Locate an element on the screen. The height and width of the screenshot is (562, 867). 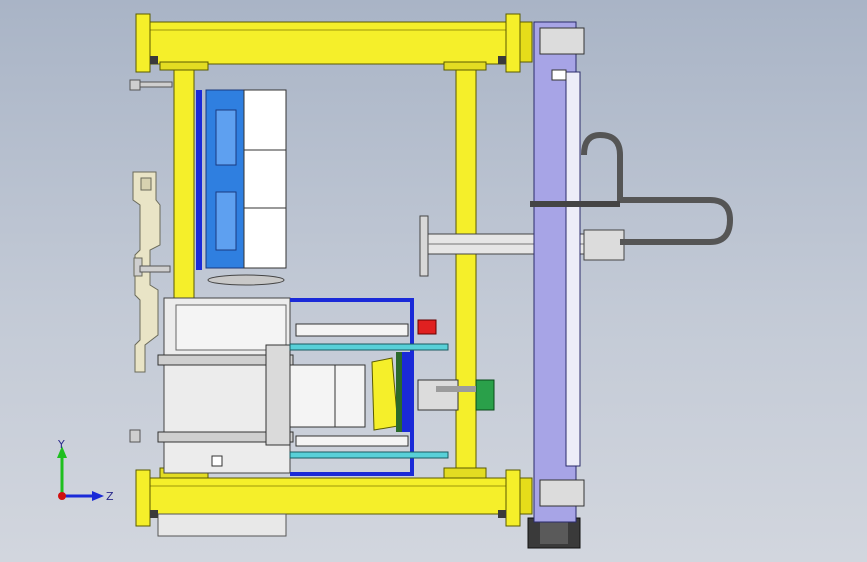
motor-cap is located at coordinates (554, 533).